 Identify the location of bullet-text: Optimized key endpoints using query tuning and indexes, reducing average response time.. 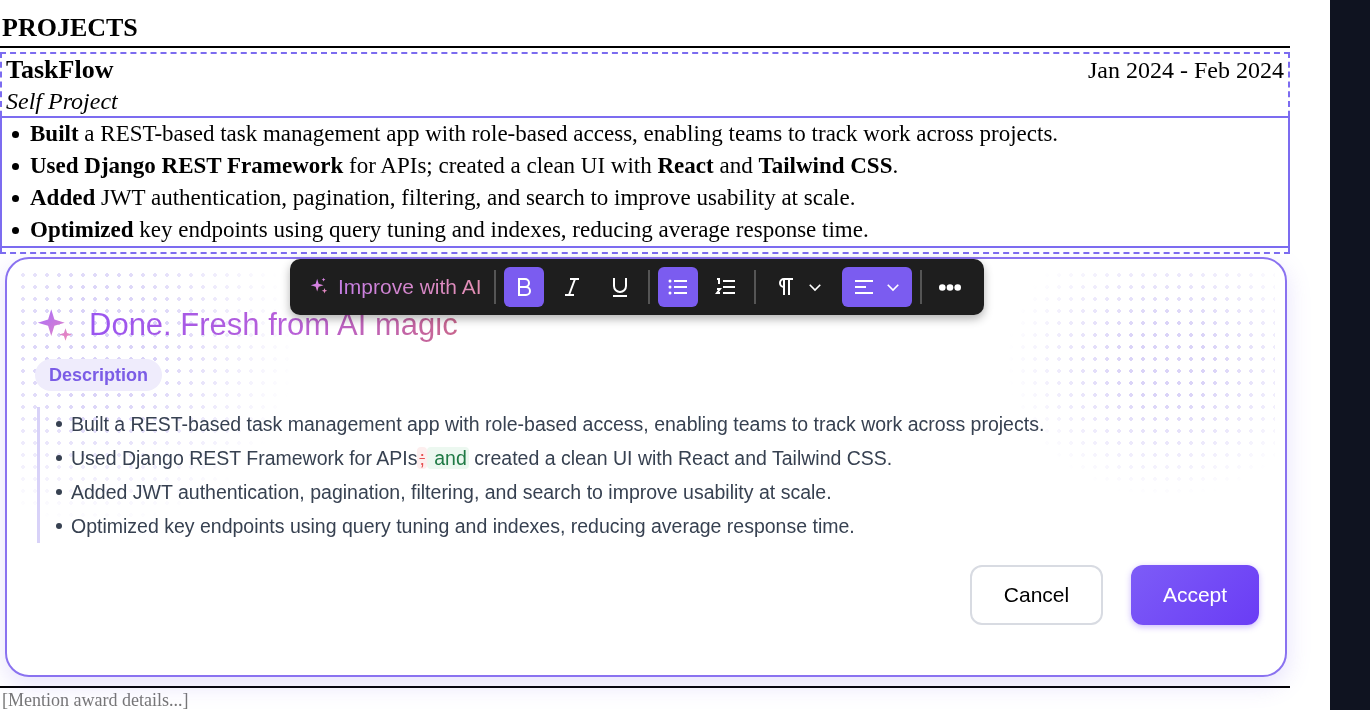
(449, 230).